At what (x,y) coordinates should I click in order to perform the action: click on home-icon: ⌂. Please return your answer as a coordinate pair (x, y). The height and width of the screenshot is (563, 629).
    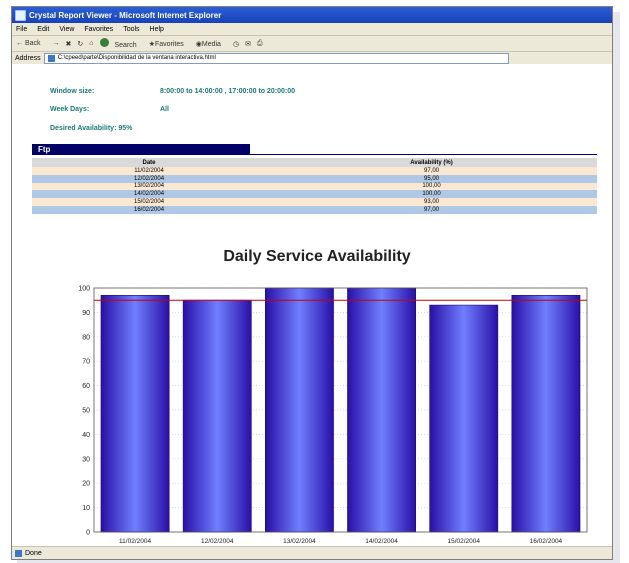
    Looking at the image, I should click on (91, 43).